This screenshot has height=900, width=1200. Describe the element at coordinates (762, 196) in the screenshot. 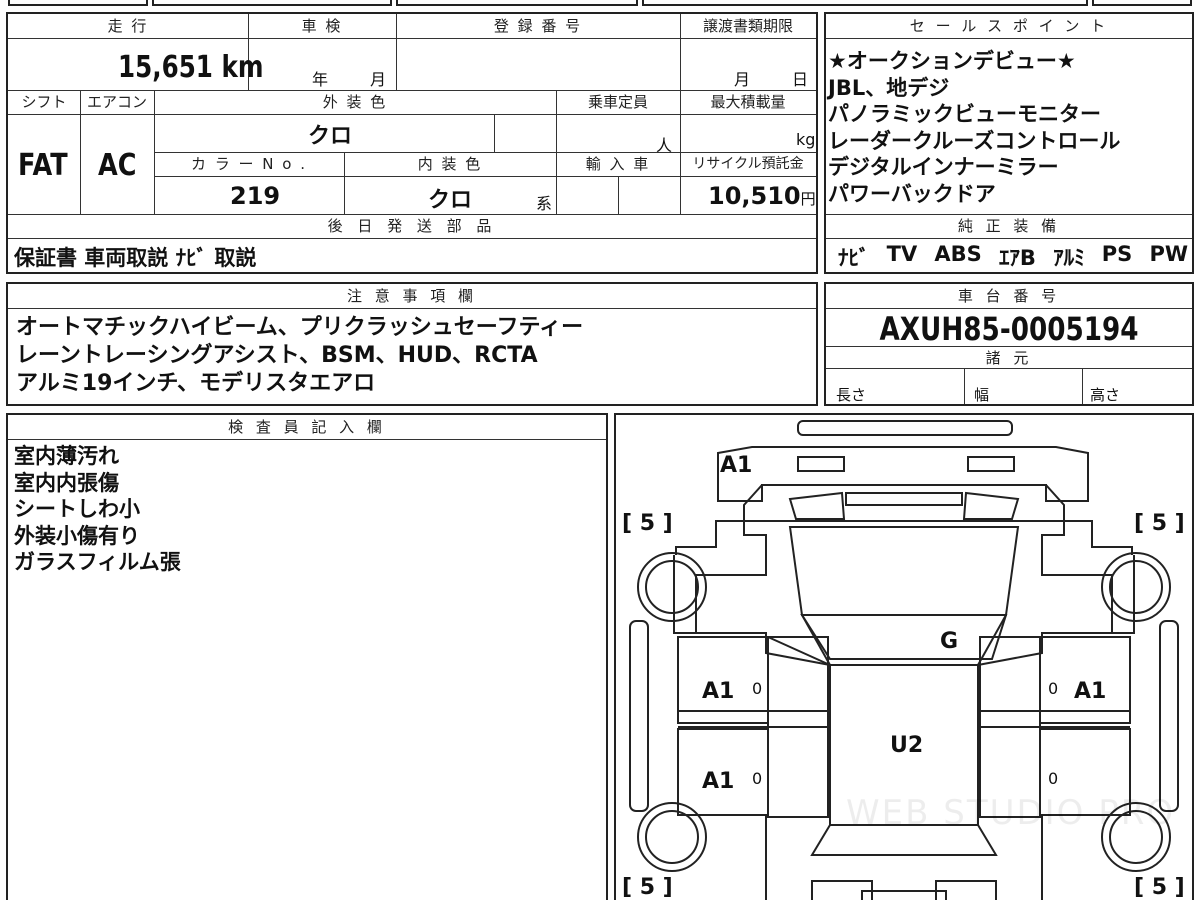

I see `recycle-value: 10,510円` at that location.